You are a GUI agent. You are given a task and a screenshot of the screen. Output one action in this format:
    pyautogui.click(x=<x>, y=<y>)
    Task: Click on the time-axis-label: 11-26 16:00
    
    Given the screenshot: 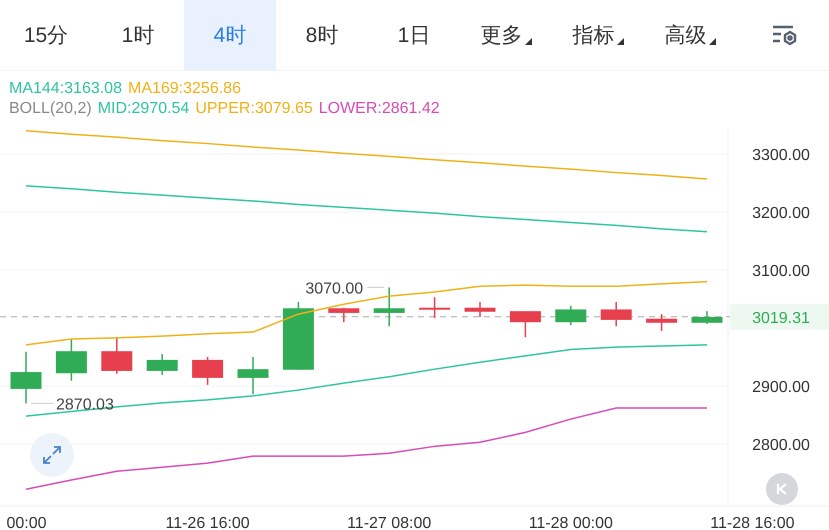 What is the action you would take?
    pyautogui.click(x=208, y=522)
    